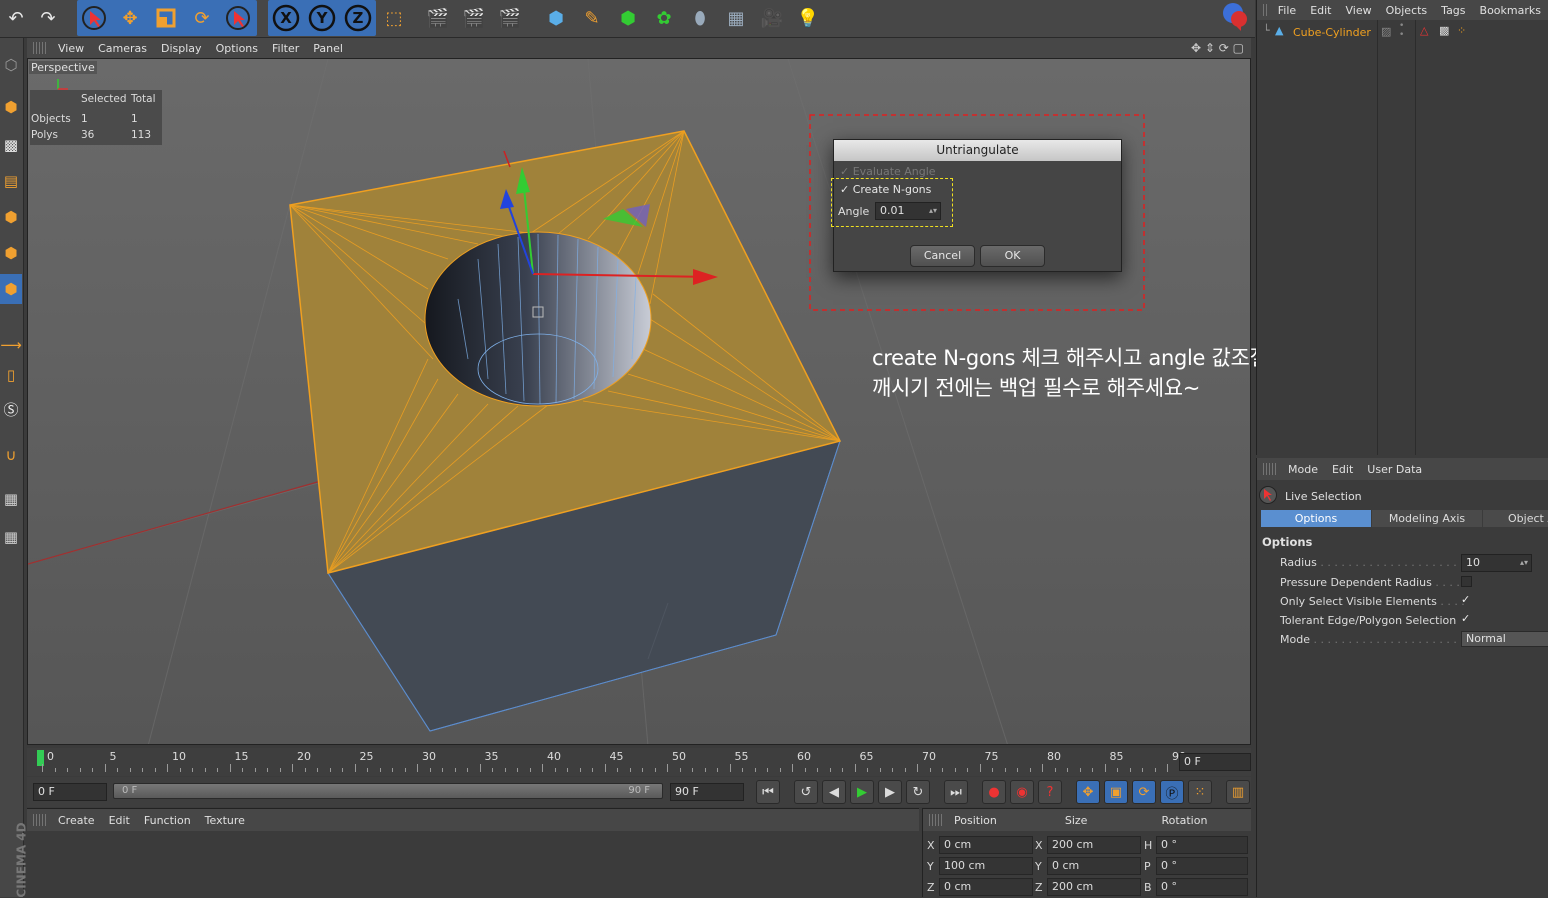 This screenshot has width=1548, height=898. What do you see at coordinates (736, 18) in the screenshot?
I see `floor-icon: ▦` at bounding box center [736, 18].